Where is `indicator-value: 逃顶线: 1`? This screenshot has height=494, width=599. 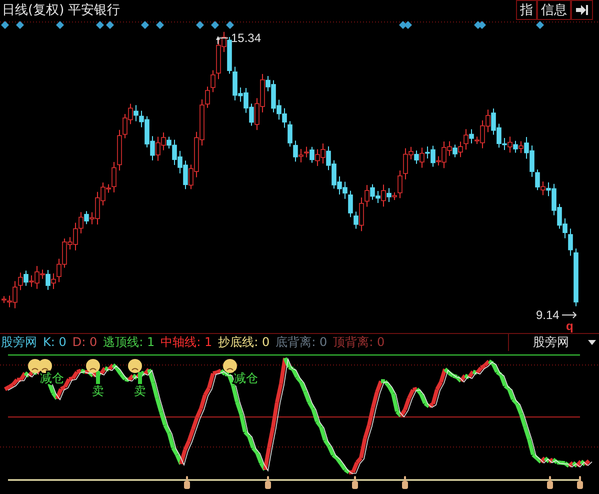 indicator-value: 逃顶线: 1 is located at coordinates (129, 342).